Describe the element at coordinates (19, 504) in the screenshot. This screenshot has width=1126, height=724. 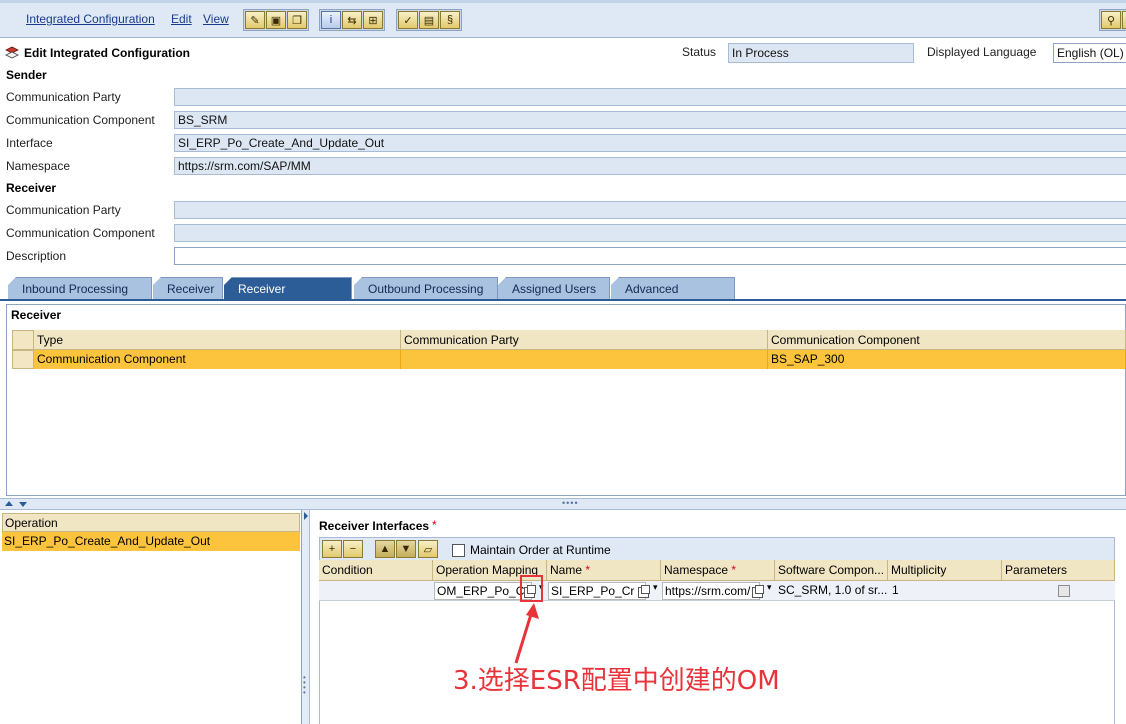
I see `collapse-arrows-icon` at that location.